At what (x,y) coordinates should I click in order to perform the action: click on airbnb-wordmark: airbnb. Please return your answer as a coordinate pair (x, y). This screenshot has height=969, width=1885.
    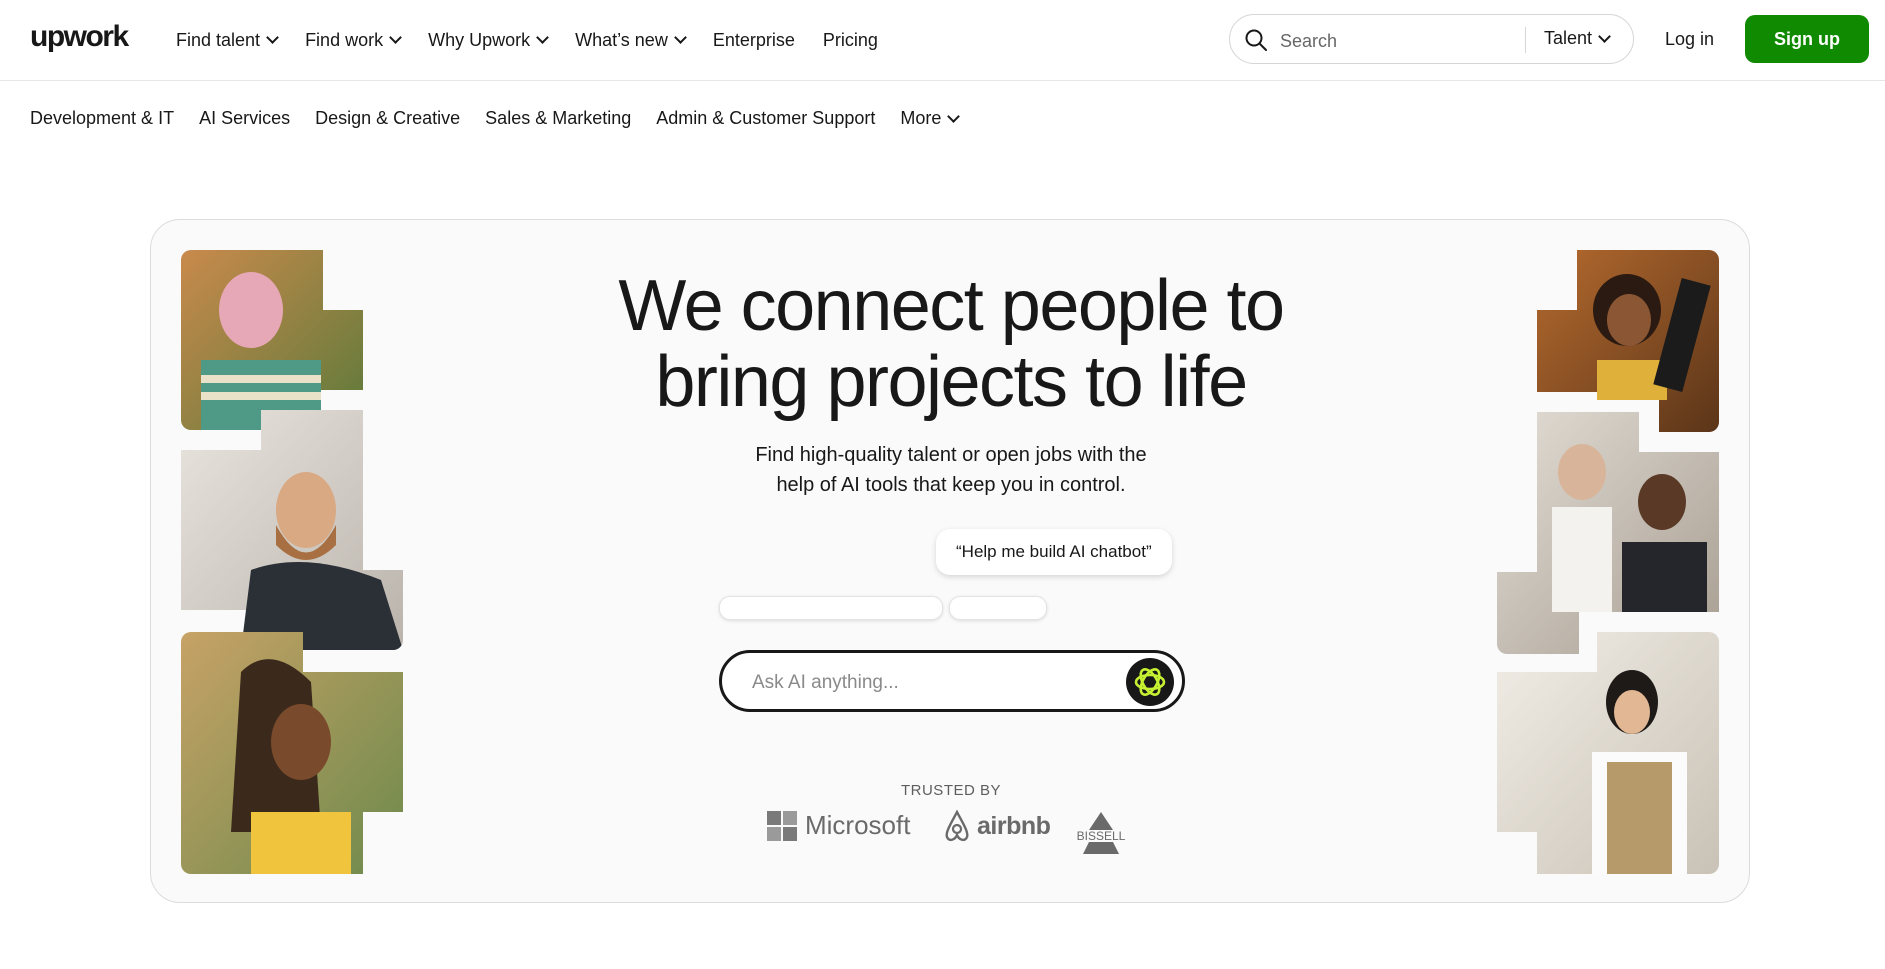
    Looking at the image, I should click on (1014, 825).